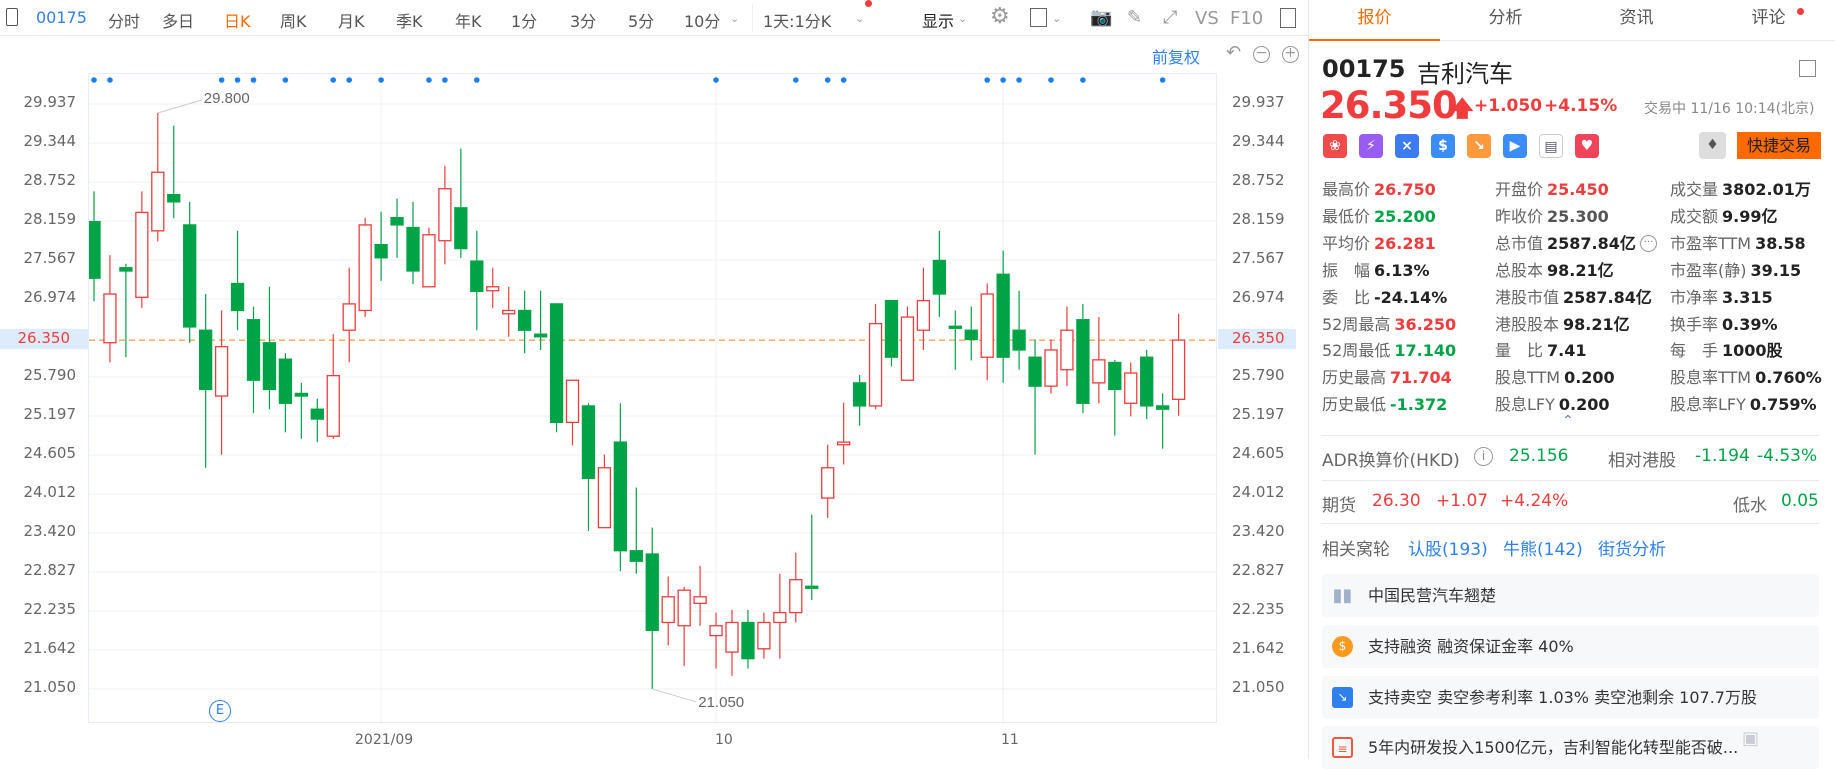 This screenshot has width=1835, height=769. I want to click on info-icon: i, so click(1483, 456).